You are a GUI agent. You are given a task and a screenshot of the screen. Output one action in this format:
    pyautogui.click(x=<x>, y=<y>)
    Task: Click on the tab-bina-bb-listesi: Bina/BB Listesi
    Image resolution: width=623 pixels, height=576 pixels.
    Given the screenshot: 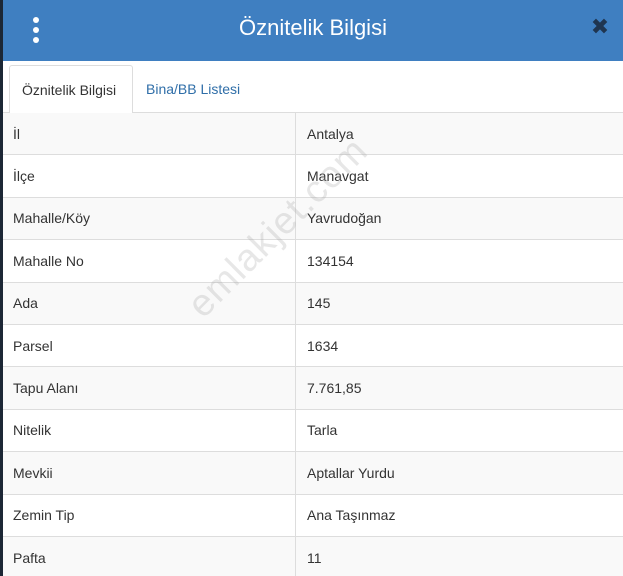 What is the action you would take?
    pyautogui.click(x=193, y=89)
    